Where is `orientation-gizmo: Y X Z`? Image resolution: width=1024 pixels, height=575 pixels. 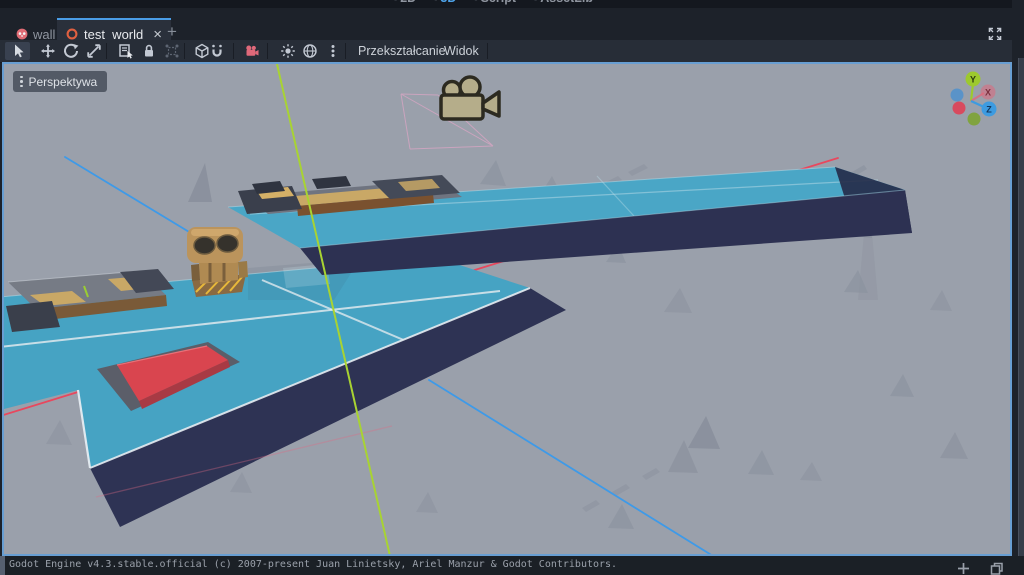 orientation-gizmo: Y X Z is located at coordinates (973, 98).